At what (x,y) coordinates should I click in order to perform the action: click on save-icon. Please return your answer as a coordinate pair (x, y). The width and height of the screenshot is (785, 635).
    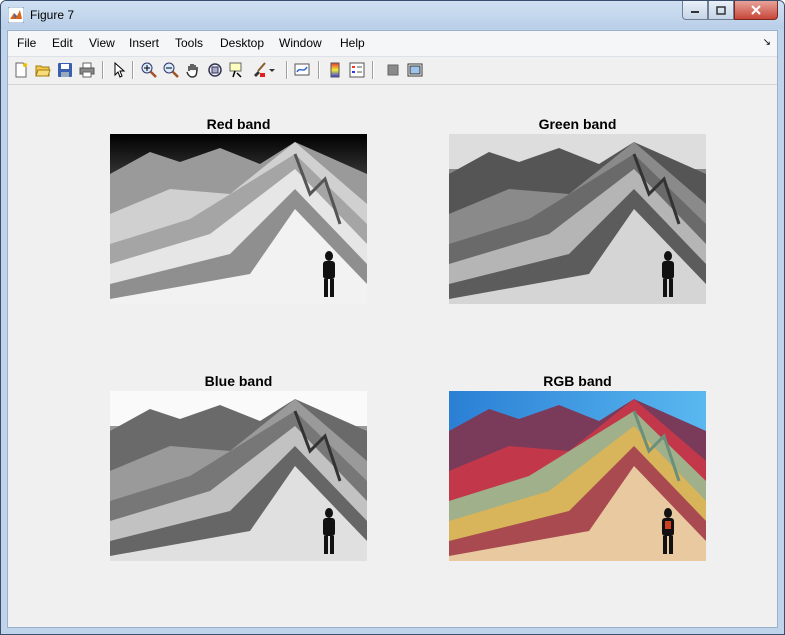
    Looking at the image, I should click on (65, 70).